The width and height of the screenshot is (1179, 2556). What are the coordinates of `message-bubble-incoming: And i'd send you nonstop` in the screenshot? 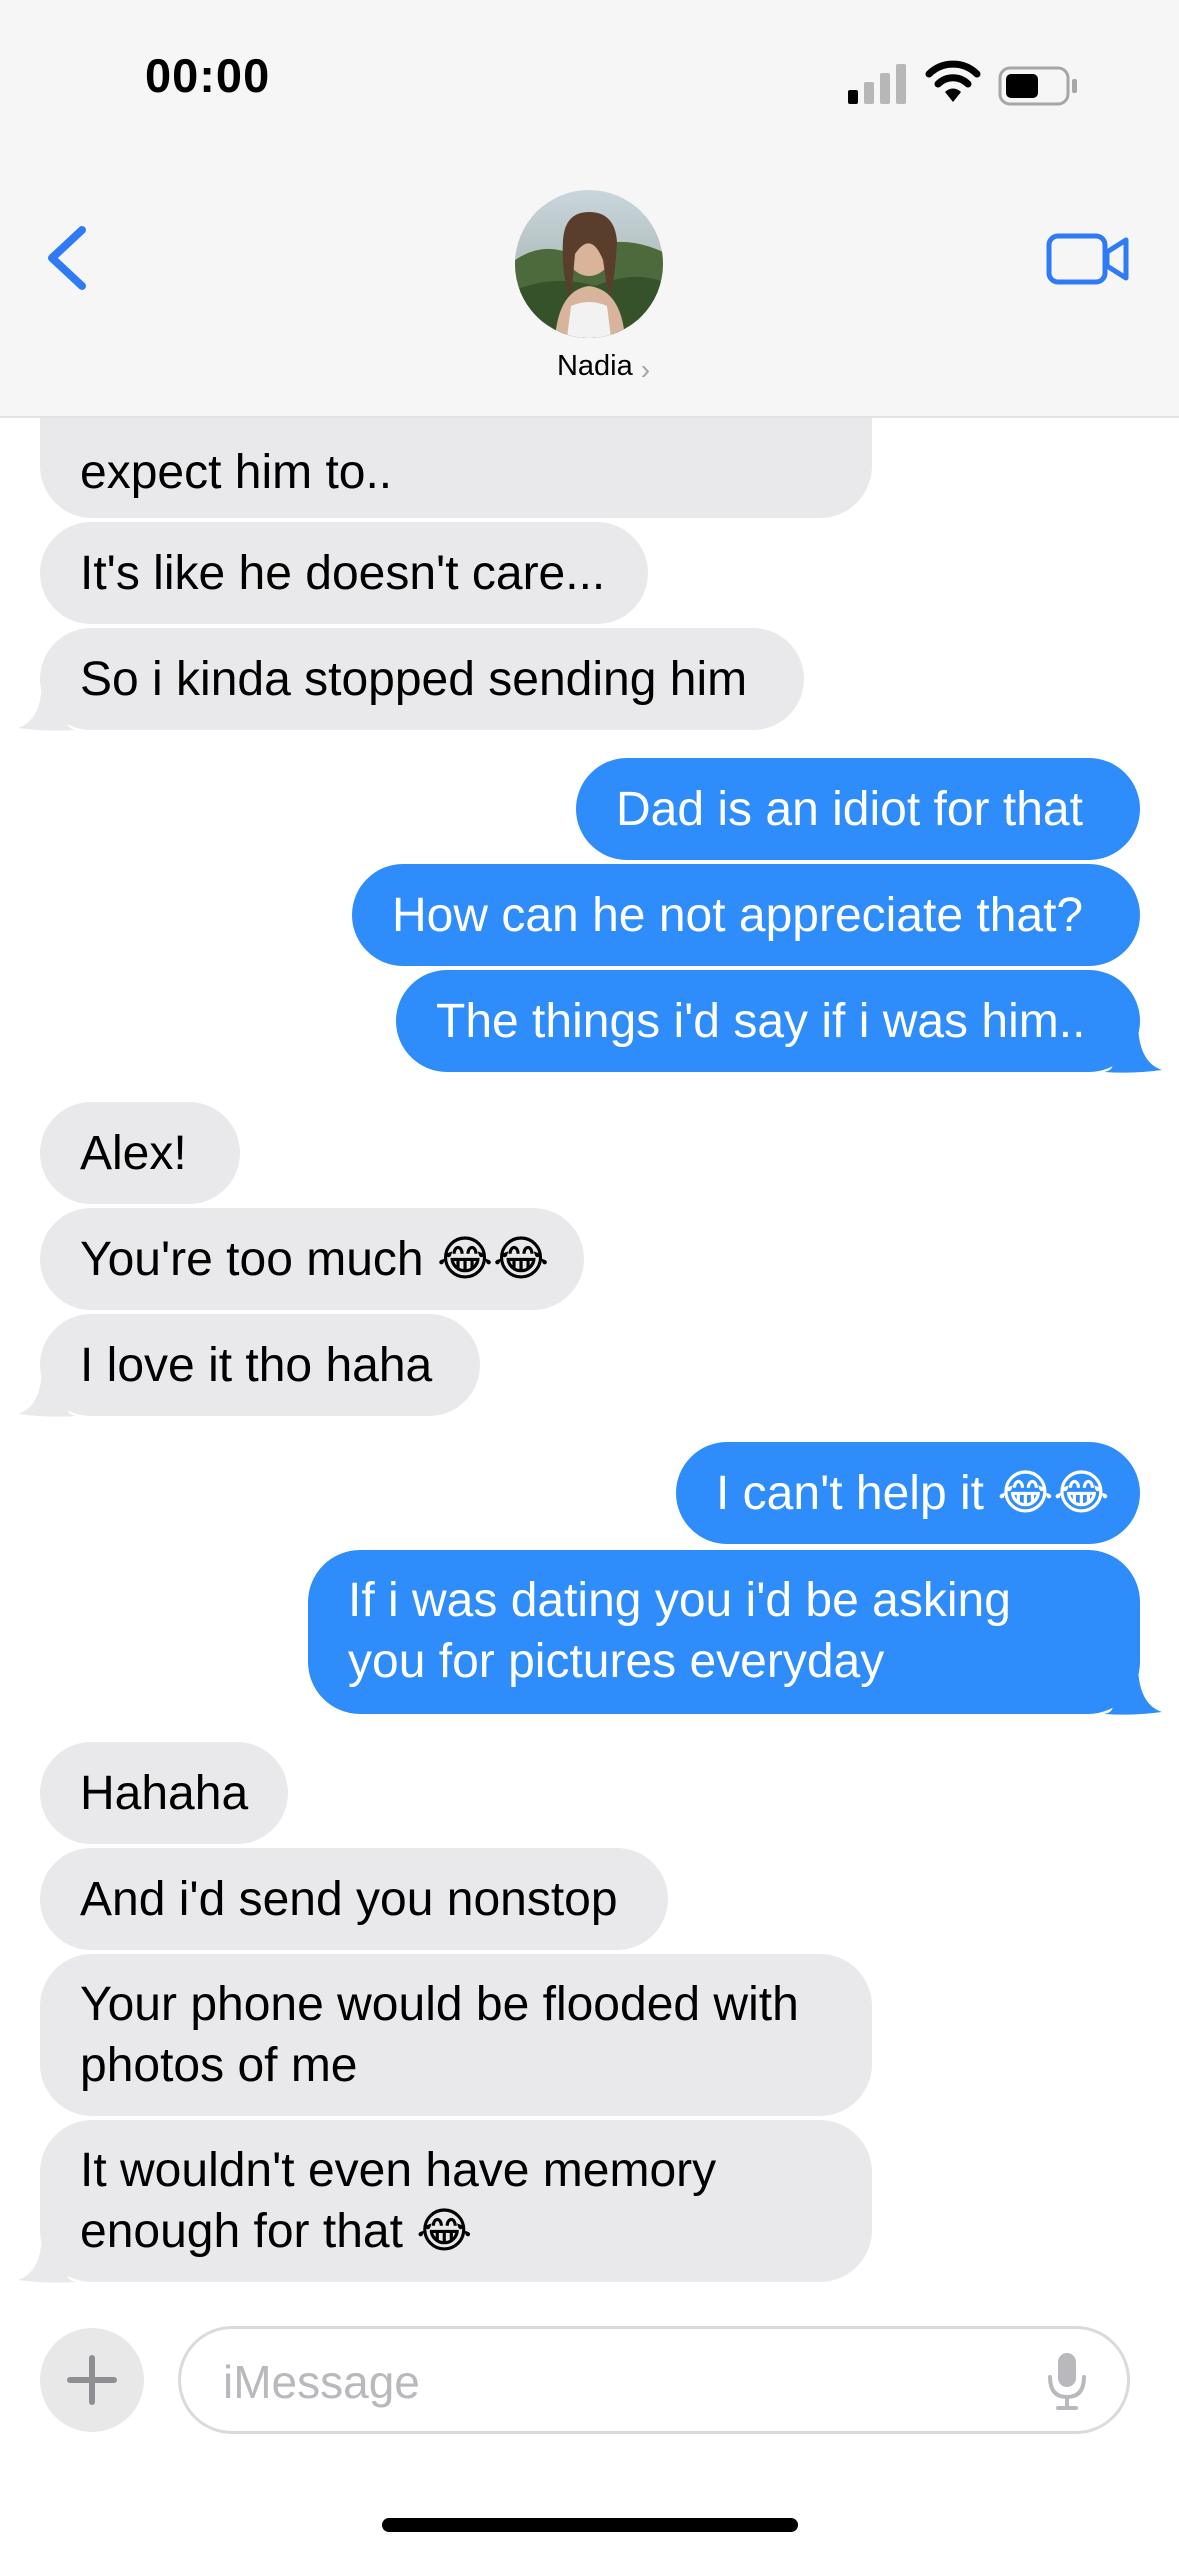 It's located at (354, 1899).